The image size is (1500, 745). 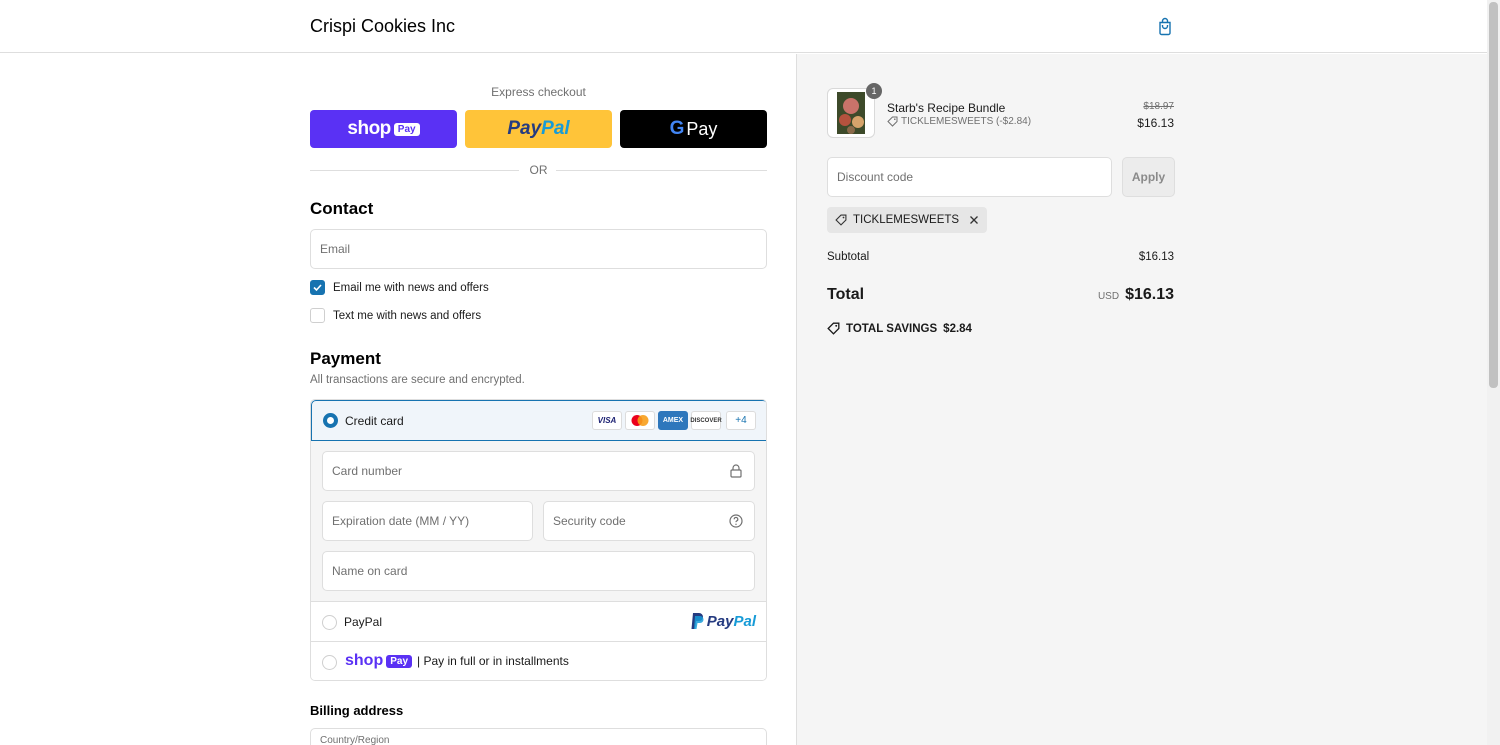 What do you see at coordinates (355, 740) in the screenshot?
I see `country-placeholder: Country/Region` at bounding box center [355, 740].